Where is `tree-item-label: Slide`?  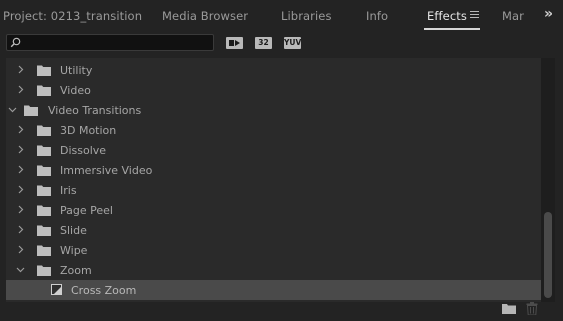
tree-item-label: Slide is located at coordinates (73, 230).